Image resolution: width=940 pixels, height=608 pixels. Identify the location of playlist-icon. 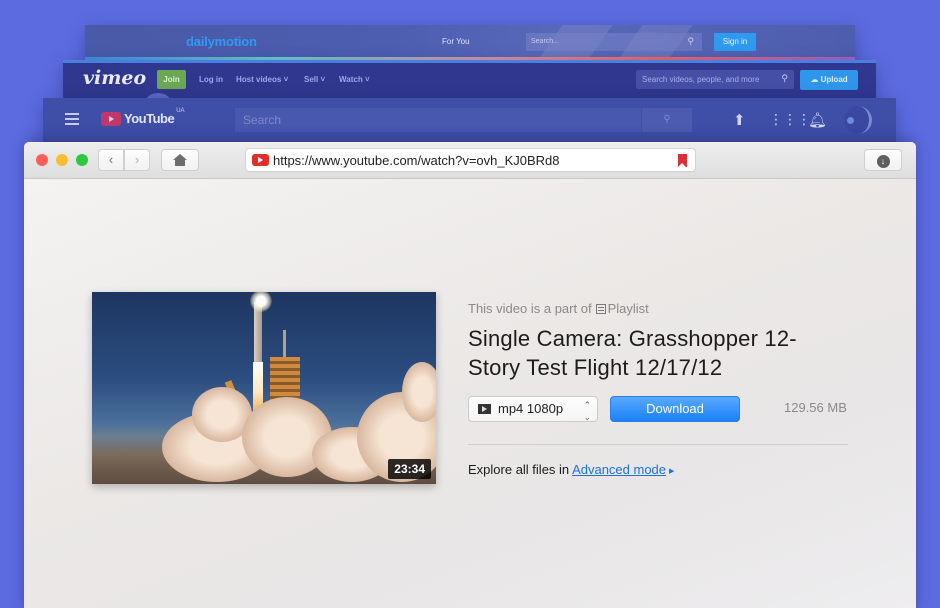
(600, 309).